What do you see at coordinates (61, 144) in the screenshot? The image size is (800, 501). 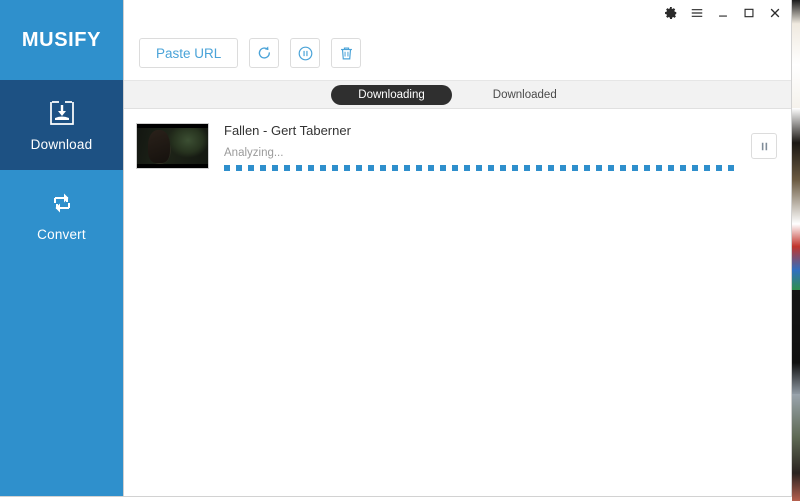 I see `sidebar-item-label-download: Download` at bounding box center [61, 144].